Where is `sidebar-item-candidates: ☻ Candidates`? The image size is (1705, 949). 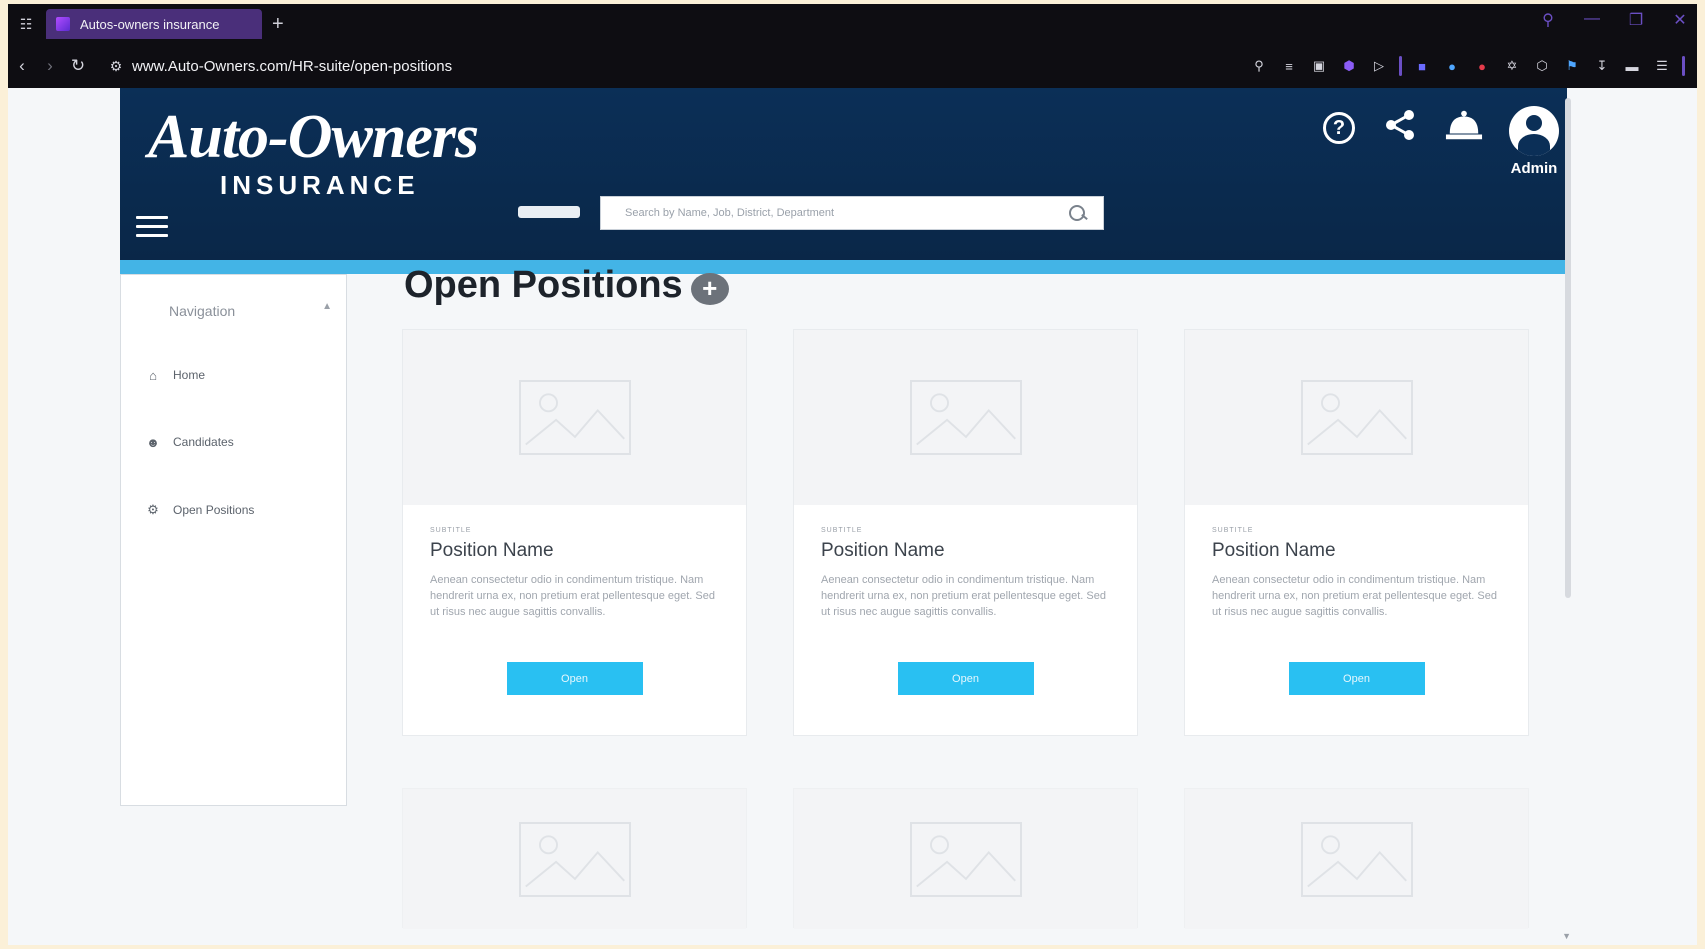
sidebar-item-candidates: ☻ Candidates is located at coordinates (189, 442).